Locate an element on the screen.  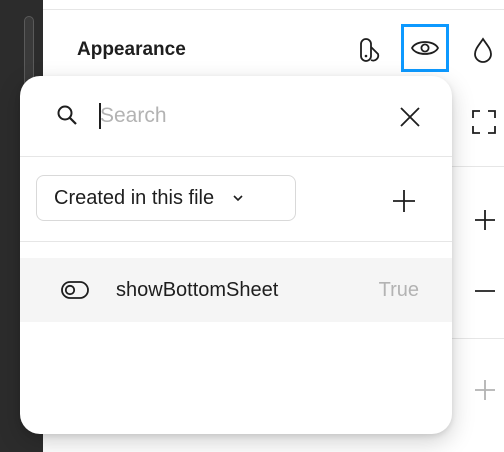
chevron-down-icon is located at coordinates (238, 198).